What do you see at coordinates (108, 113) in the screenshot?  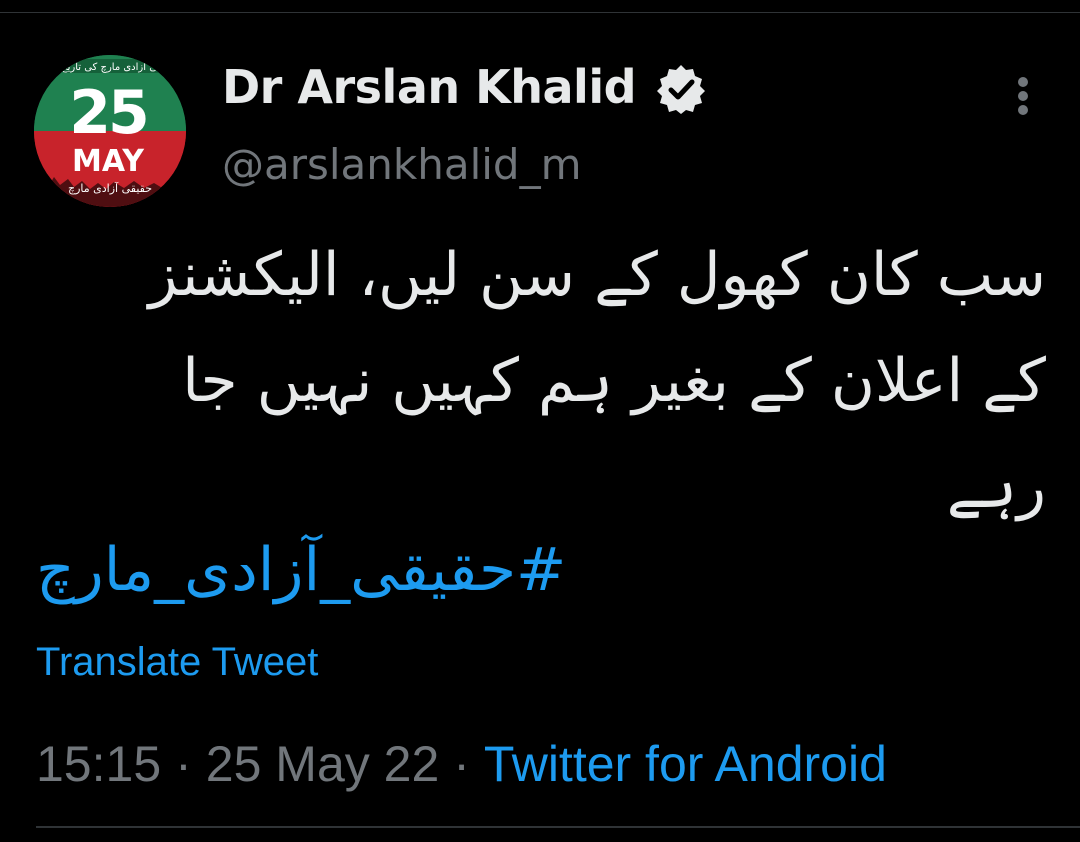 I see `avatar-date-number: 25` at bounding box center [108, 113].